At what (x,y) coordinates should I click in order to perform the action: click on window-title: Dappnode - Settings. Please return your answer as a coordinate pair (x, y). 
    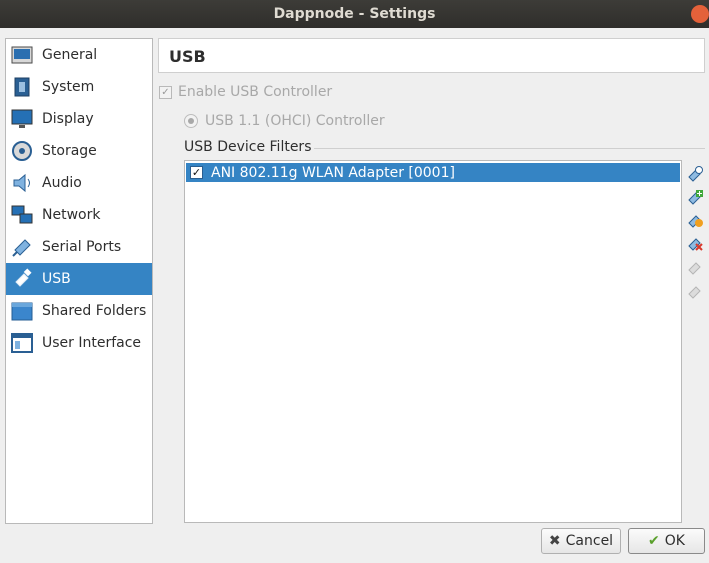
    Looking at the image, I should click on (354, 14).